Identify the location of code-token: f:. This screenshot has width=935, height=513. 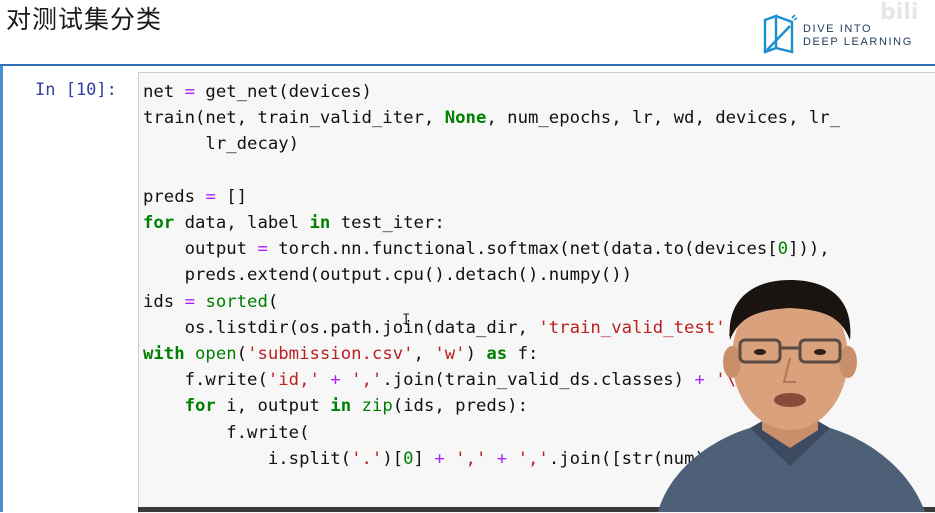
(523, 354).